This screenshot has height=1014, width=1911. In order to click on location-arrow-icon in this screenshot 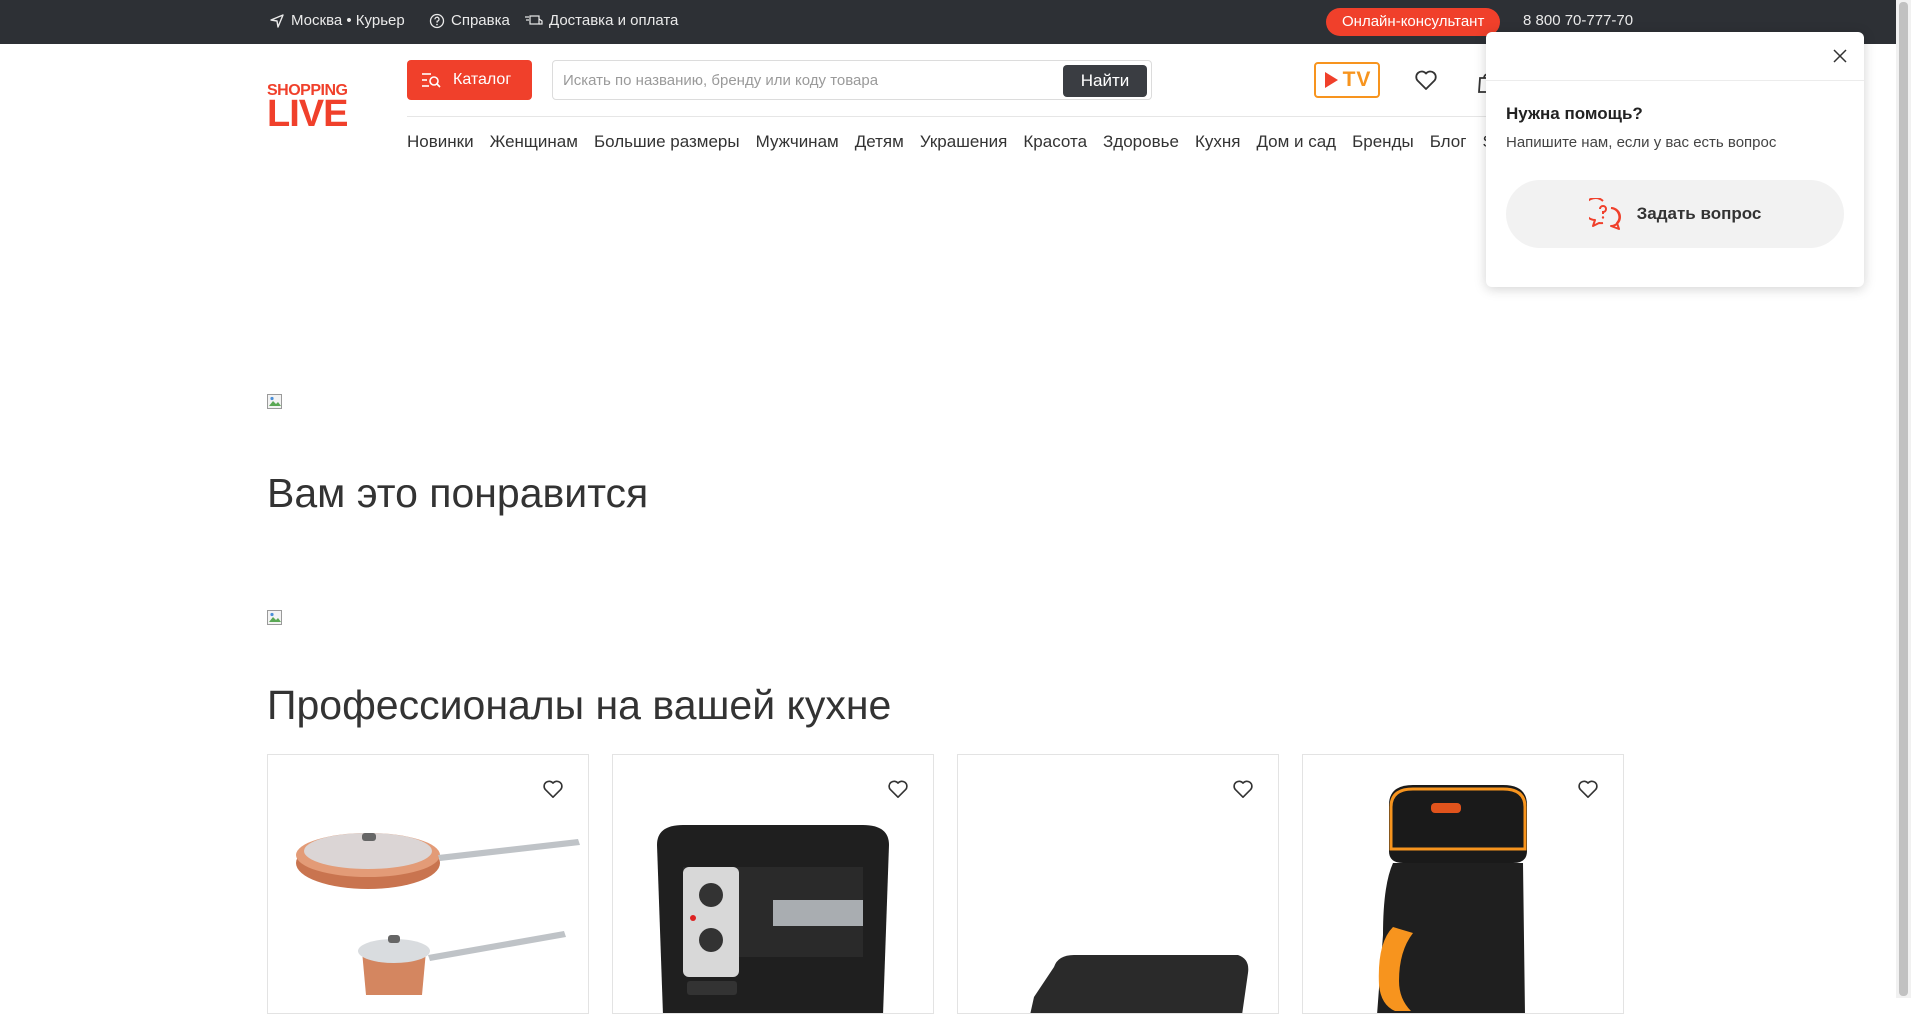, I will do `click(277, 20)`.